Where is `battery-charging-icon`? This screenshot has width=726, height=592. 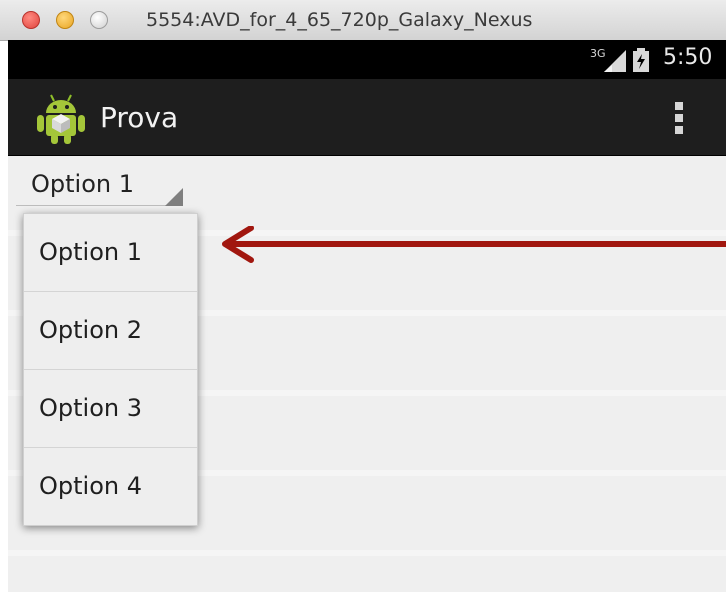
battery-charging-icon is located at coordinates (641, 60).